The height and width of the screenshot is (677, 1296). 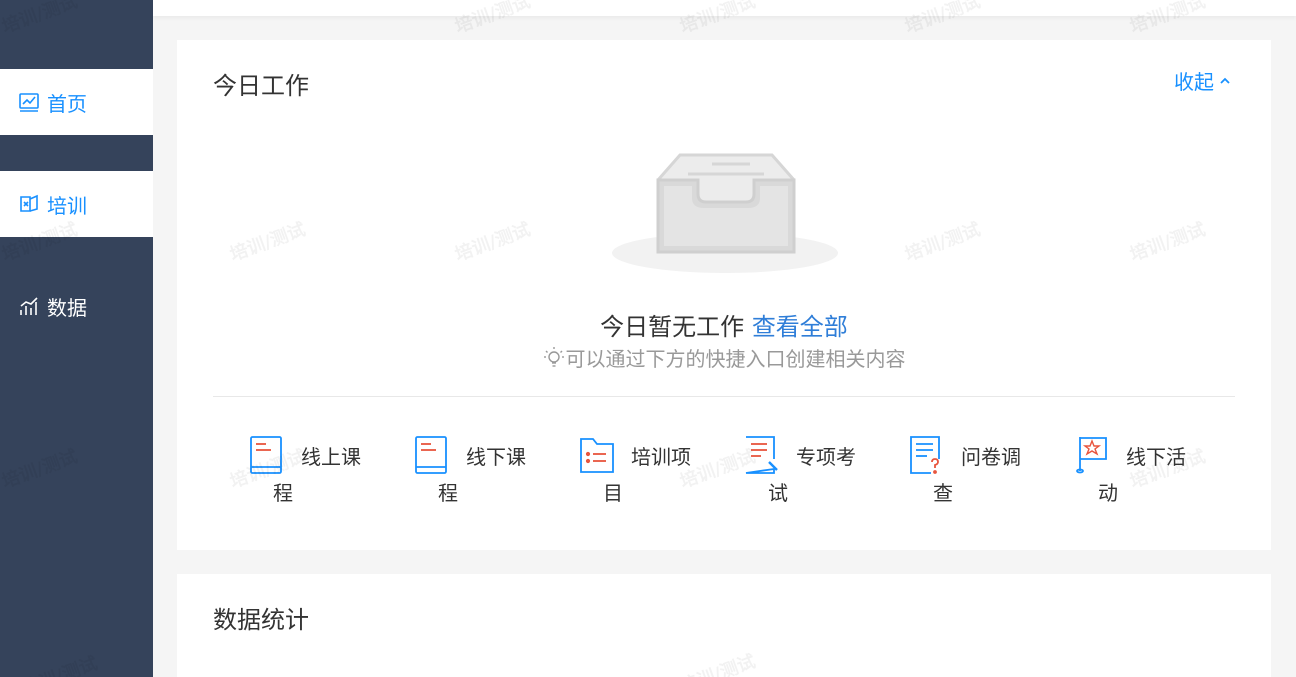 What do you see at coordinates (800, 327) in the screenshot?
I see `view-all-link: 查看全部` at bounding box center [800, 327].